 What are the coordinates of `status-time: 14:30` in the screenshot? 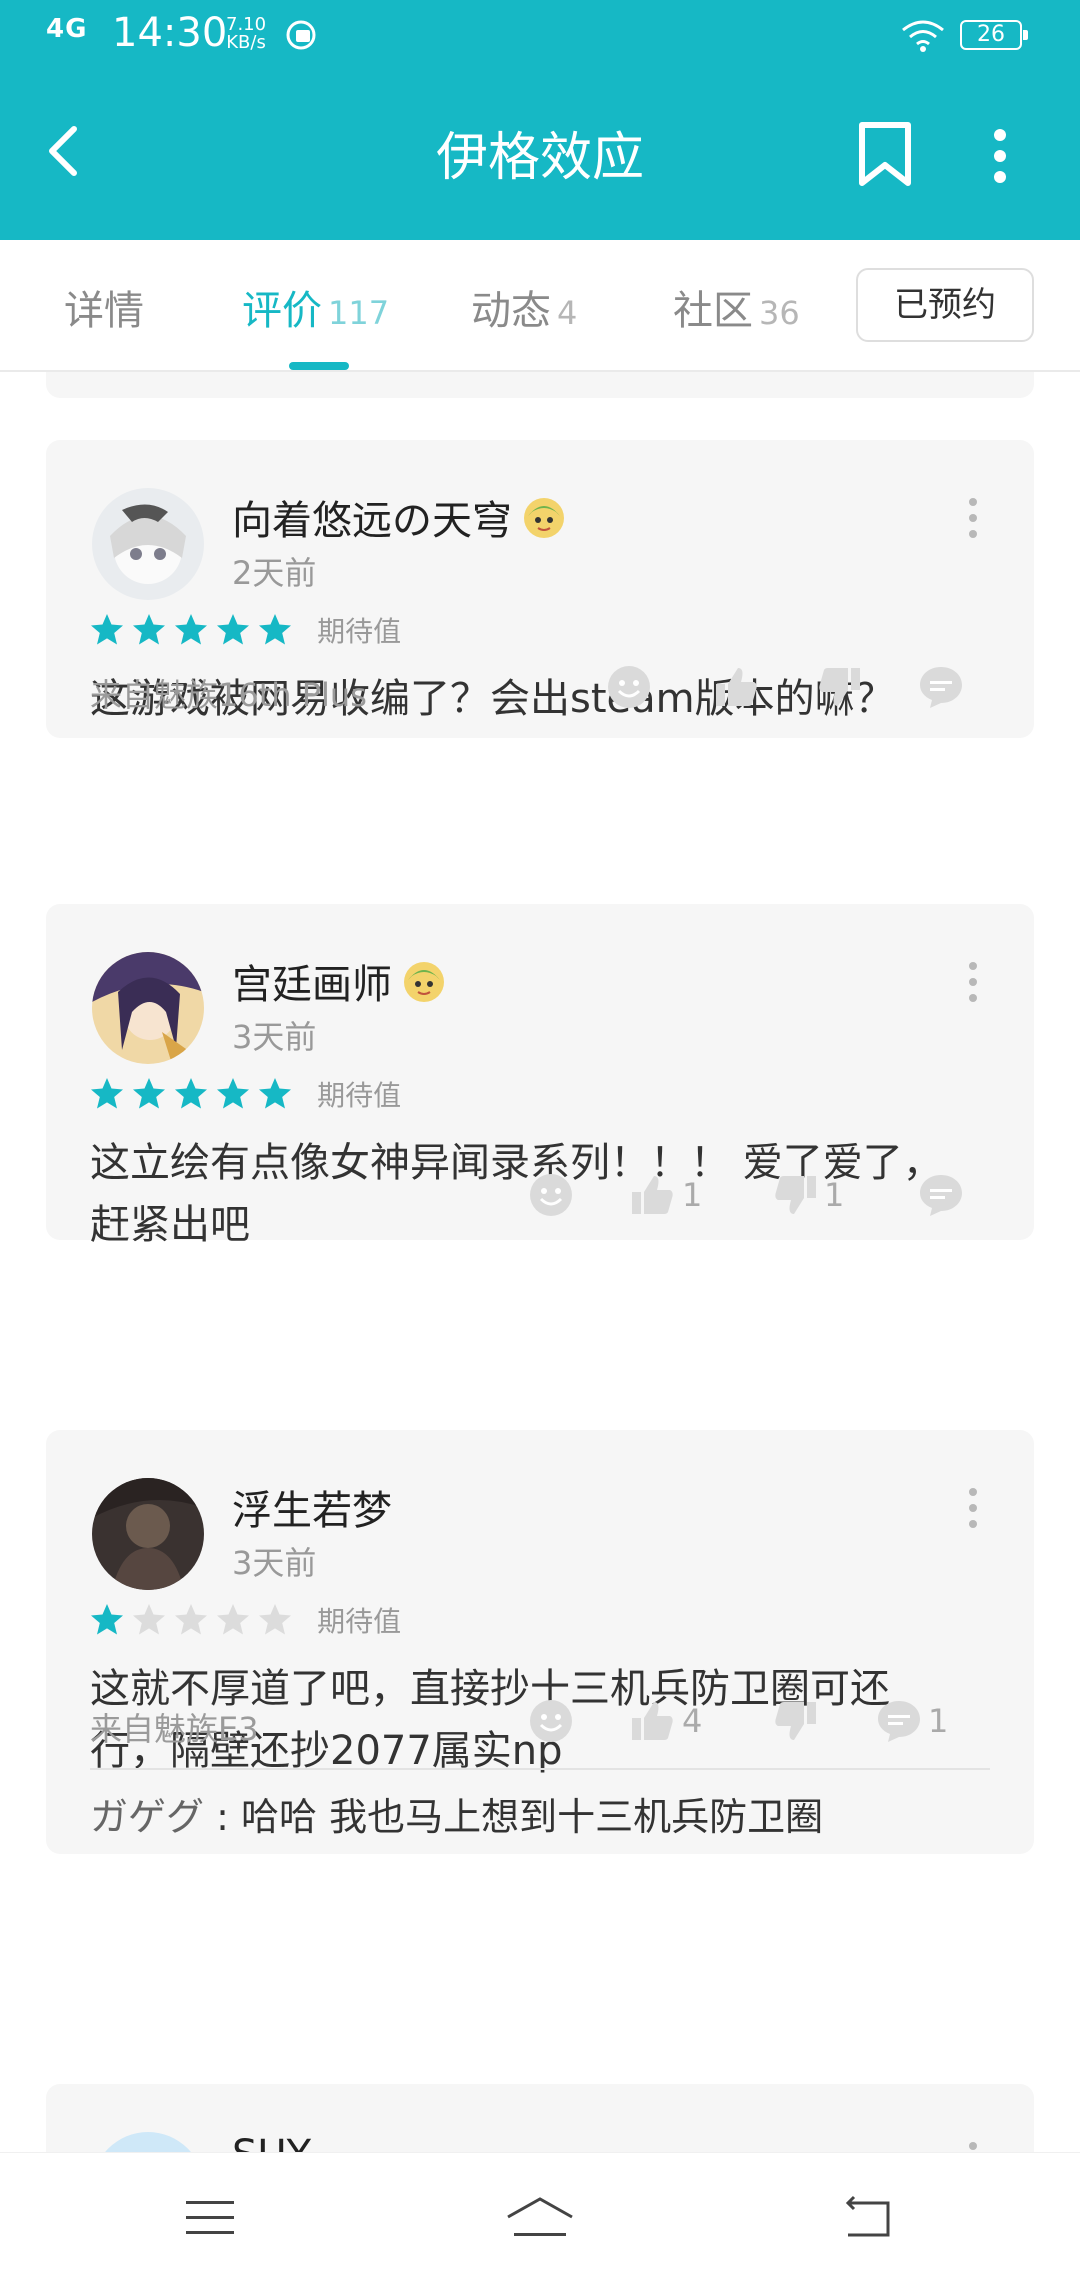 It's located at (170, 33).